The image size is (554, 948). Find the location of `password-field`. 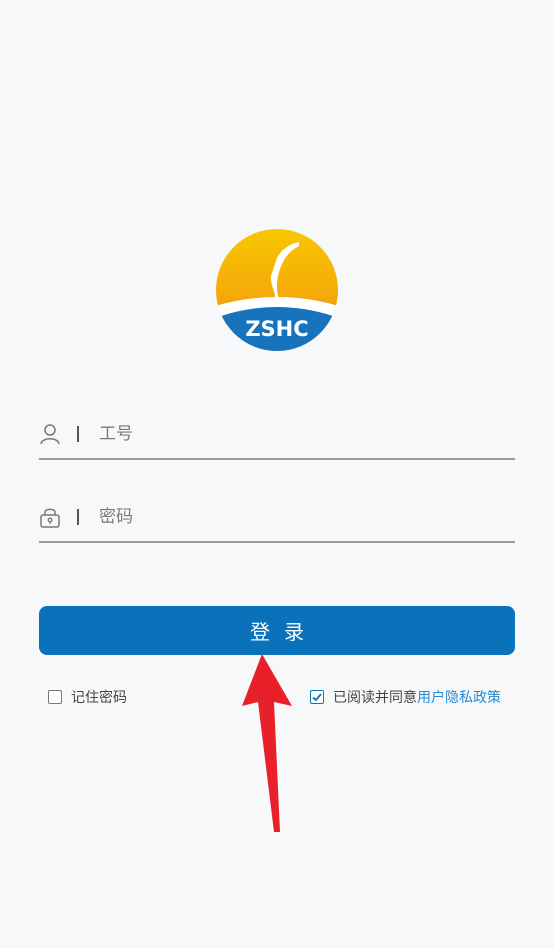

password-field is located at coordinates (277, 518).